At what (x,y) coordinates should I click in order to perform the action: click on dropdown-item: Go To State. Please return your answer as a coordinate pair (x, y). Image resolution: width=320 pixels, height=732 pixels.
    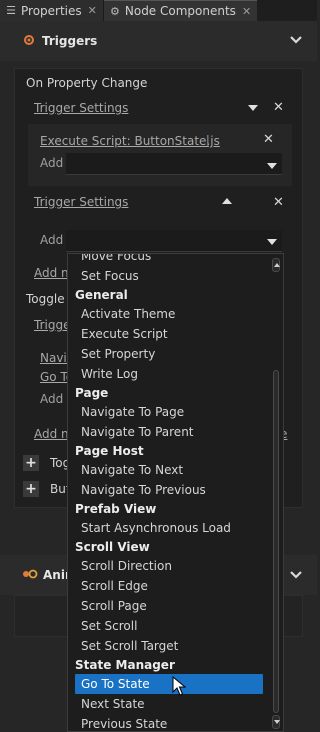
    Looking at the image, I should click on (169, 684).